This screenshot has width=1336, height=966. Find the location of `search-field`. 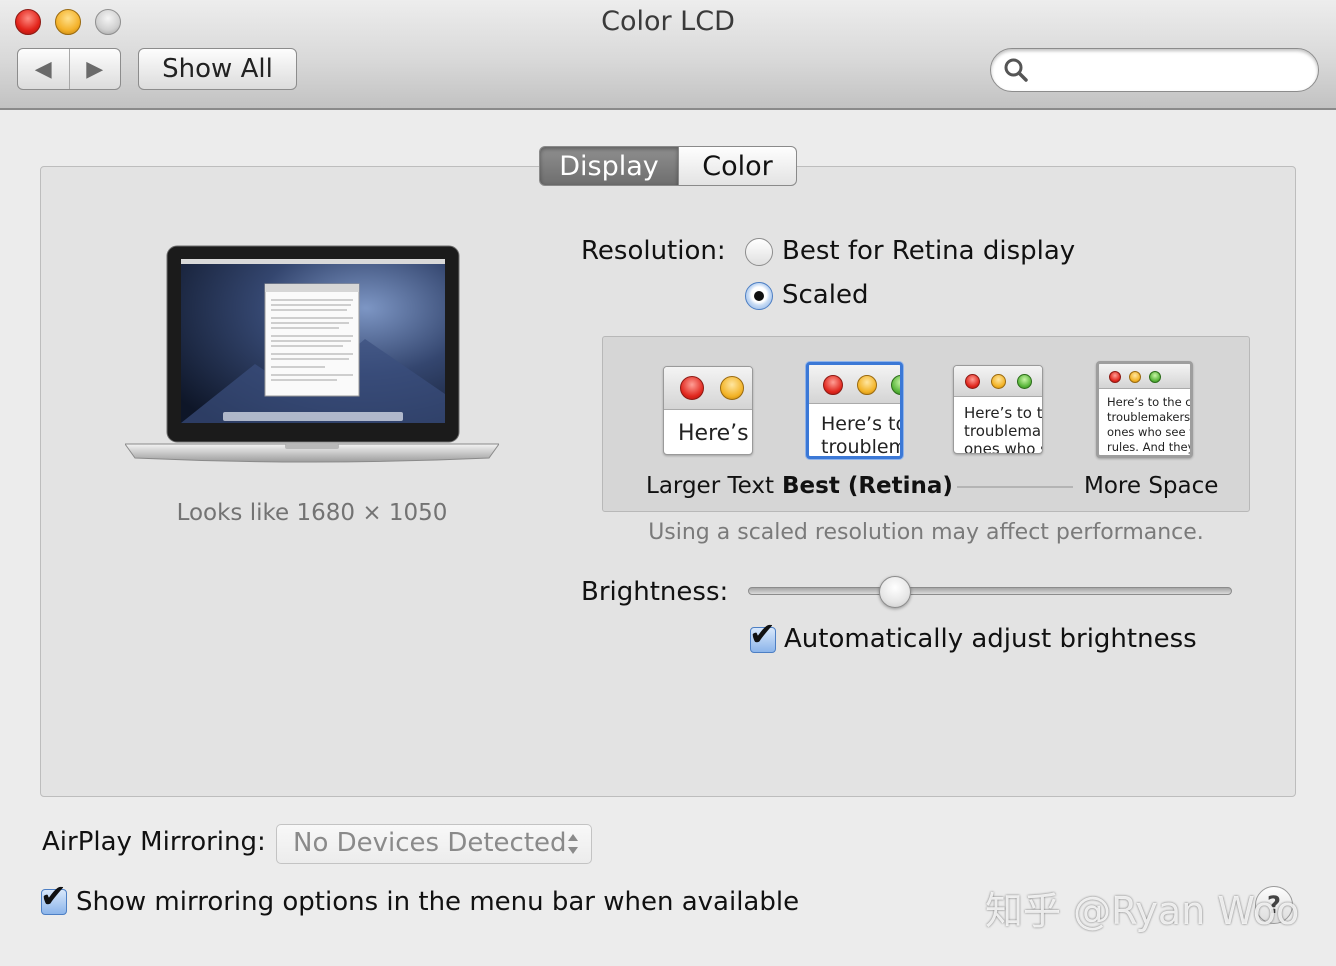

search-field is located at coordinates (1154, 70).